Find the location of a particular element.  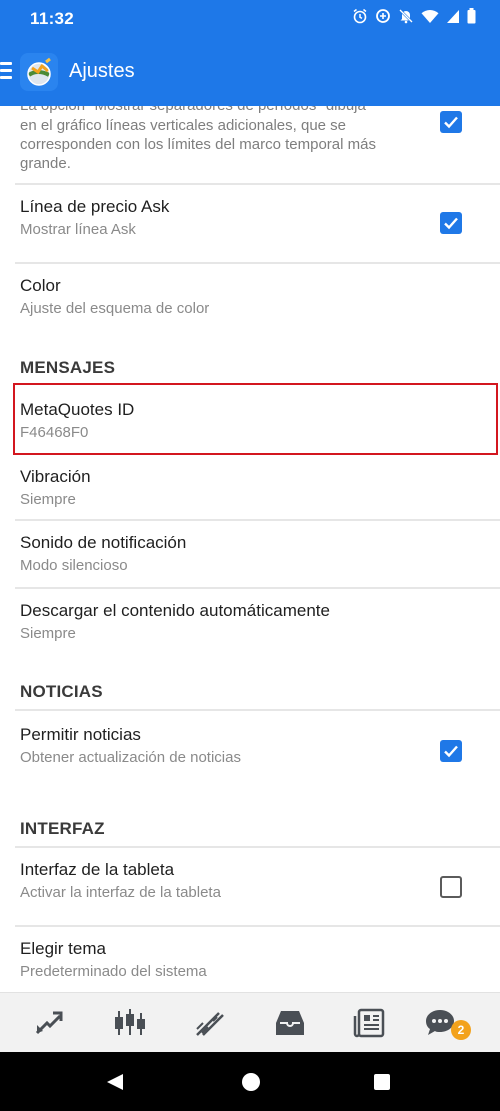

allow-news-checkbox is located at coordinates (451, 751).